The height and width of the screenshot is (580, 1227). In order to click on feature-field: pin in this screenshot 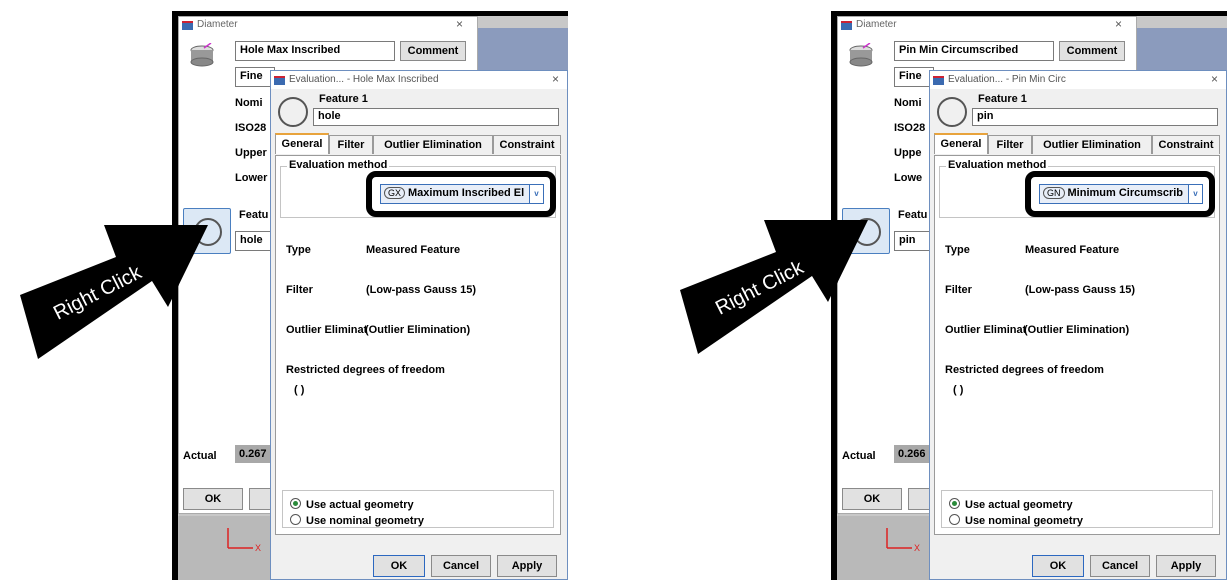, I will do `click(914, 241)`.